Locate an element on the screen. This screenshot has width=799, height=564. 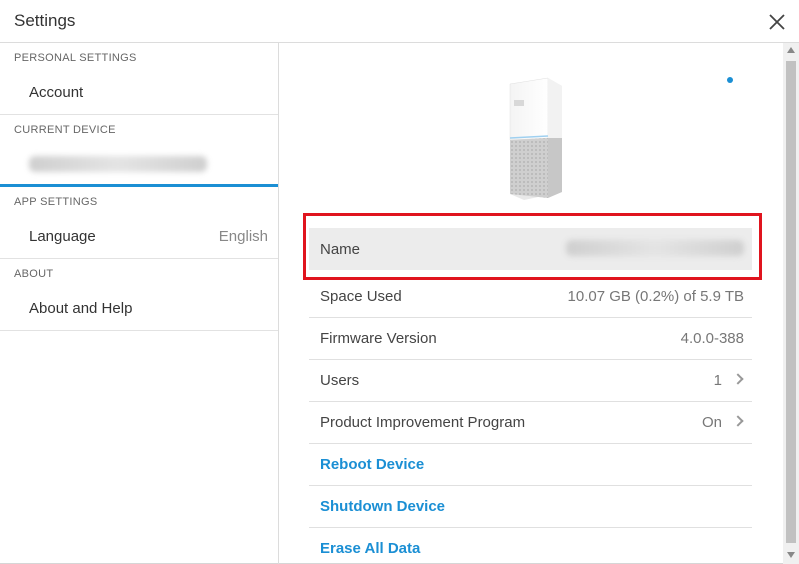
sidebar-item-current-device is located at coordinates (139, 164).